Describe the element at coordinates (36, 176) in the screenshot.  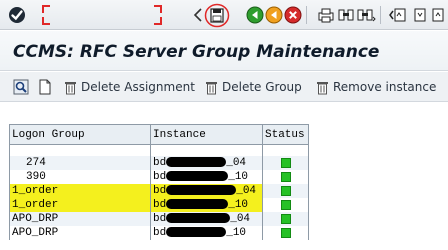
I see `logon-group-value: 390` at that location.